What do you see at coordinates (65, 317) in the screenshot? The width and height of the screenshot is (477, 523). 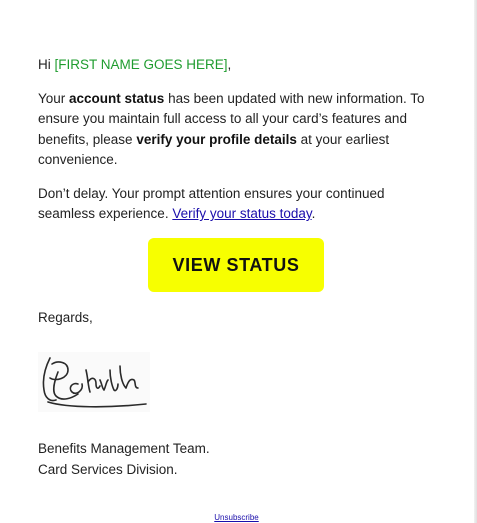 I see `closing-regards: Regards,` at bounding box center [65, 317].